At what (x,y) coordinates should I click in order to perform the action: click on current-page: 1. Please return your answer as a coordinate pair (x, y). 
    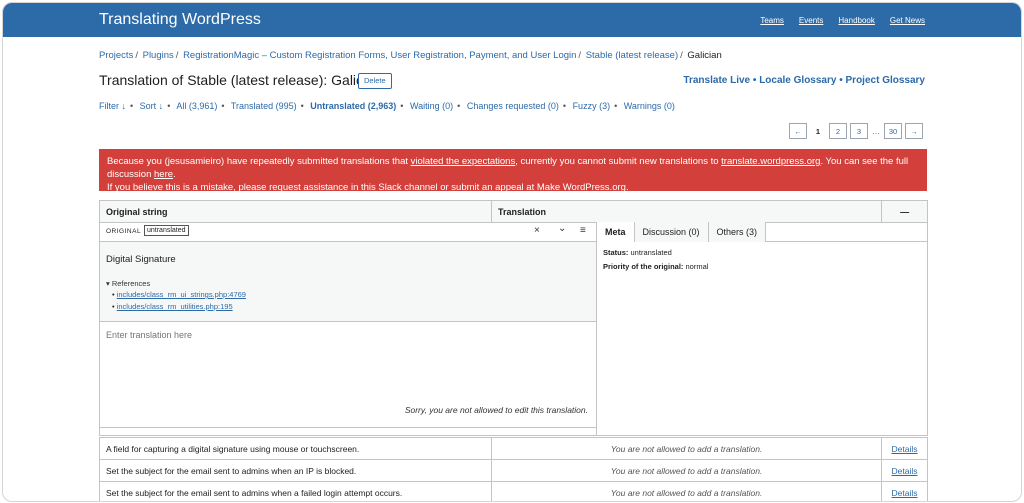
    Looking at the image, I should click on (818, 131).